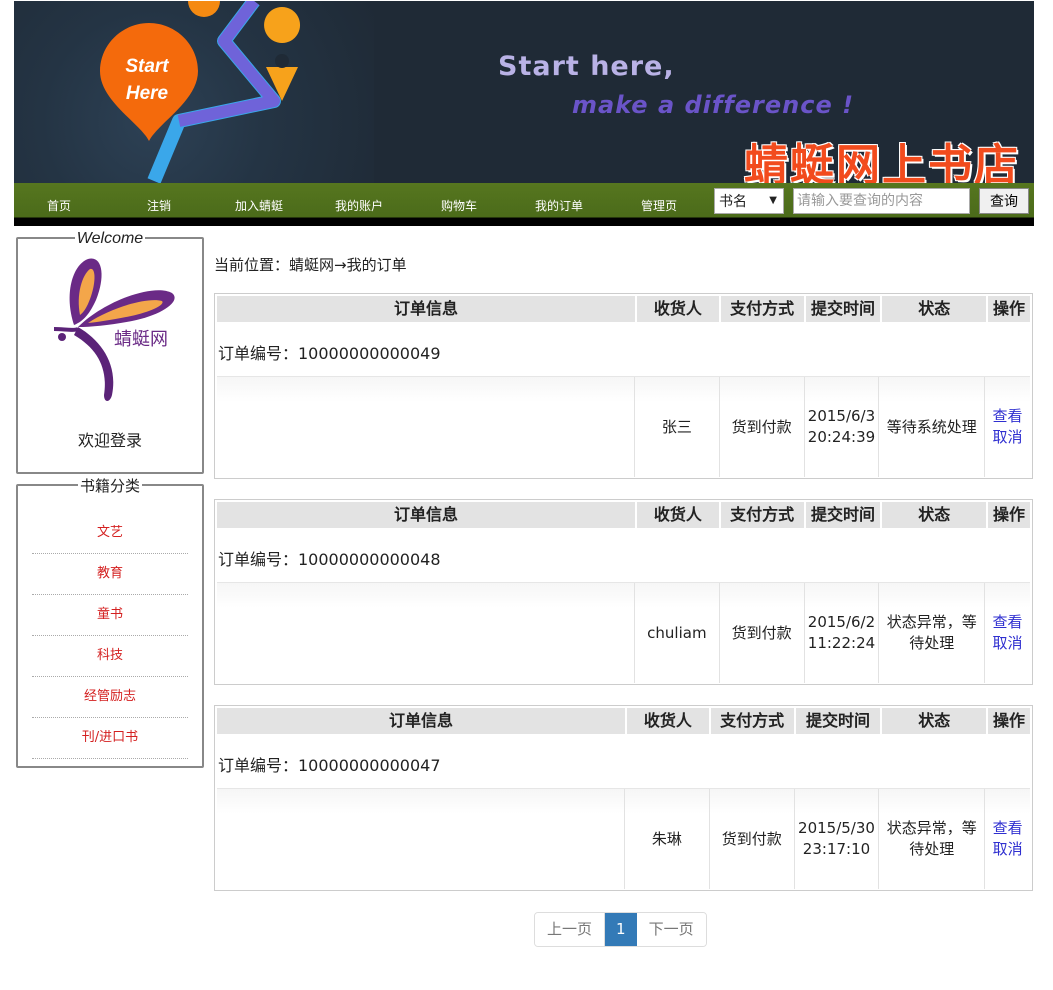 The width and height of the screenshot is (1053, 990). What do you see at coordinates (713, 105) in the screenshot?
I see `slogan-line2: make a difference !` at bounding box center [713, 105].